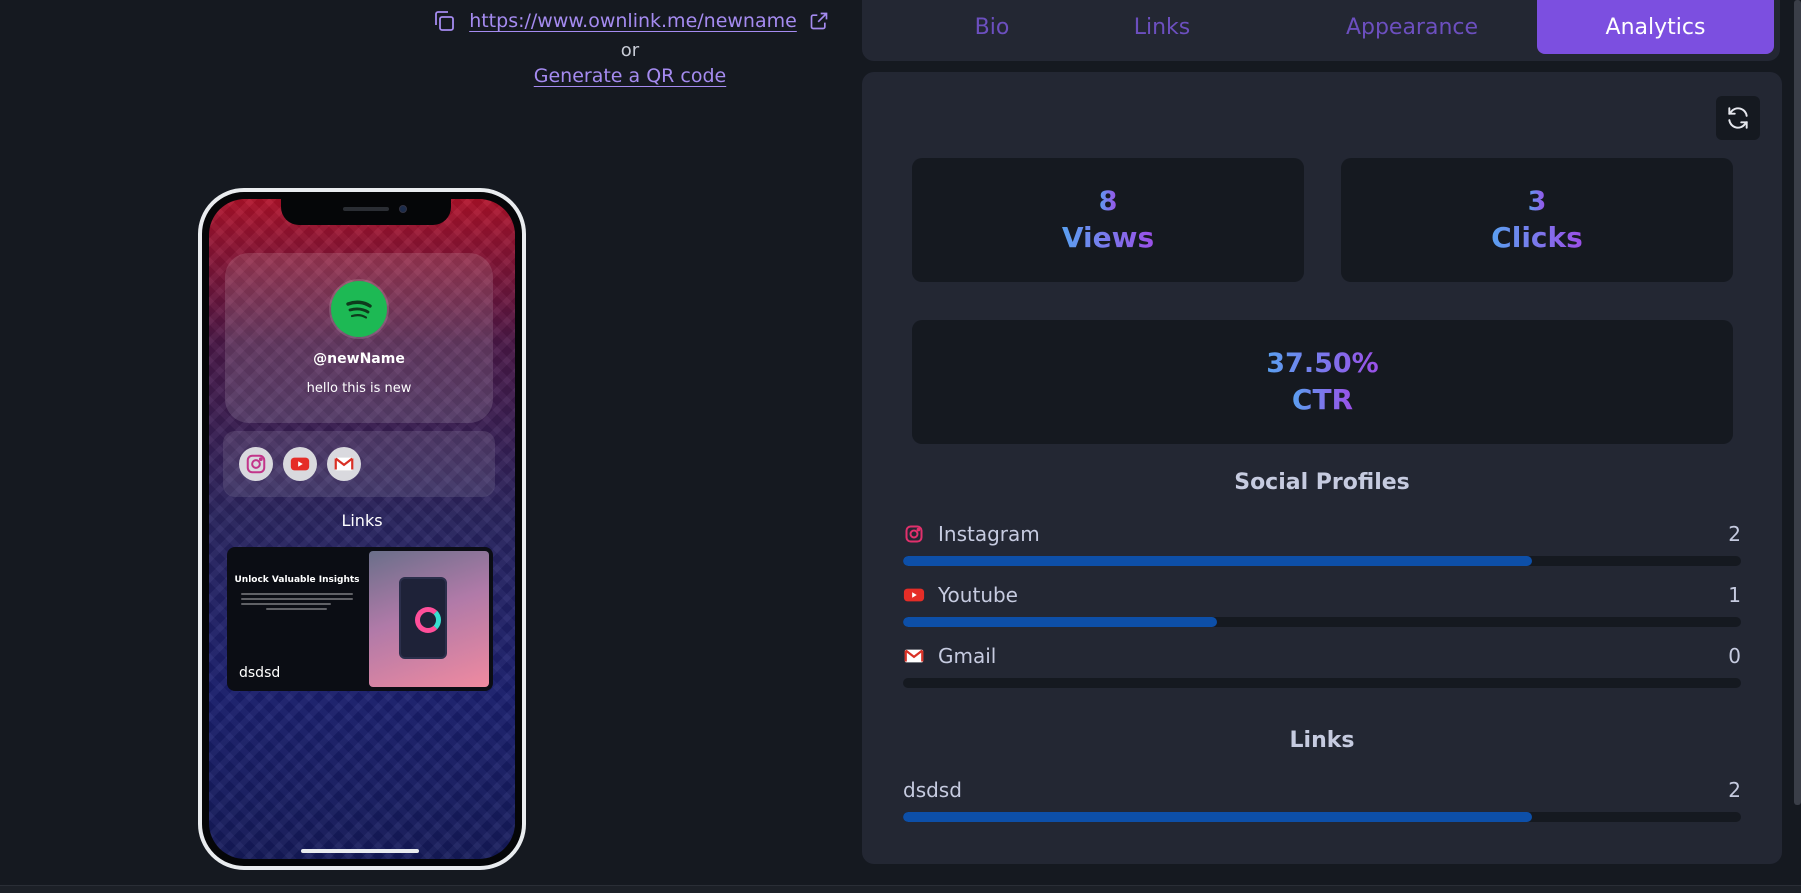  Describe the element at coordinates (359, 338) in the screenshot. I see `profile-card: @newName hello this is new` at that location.